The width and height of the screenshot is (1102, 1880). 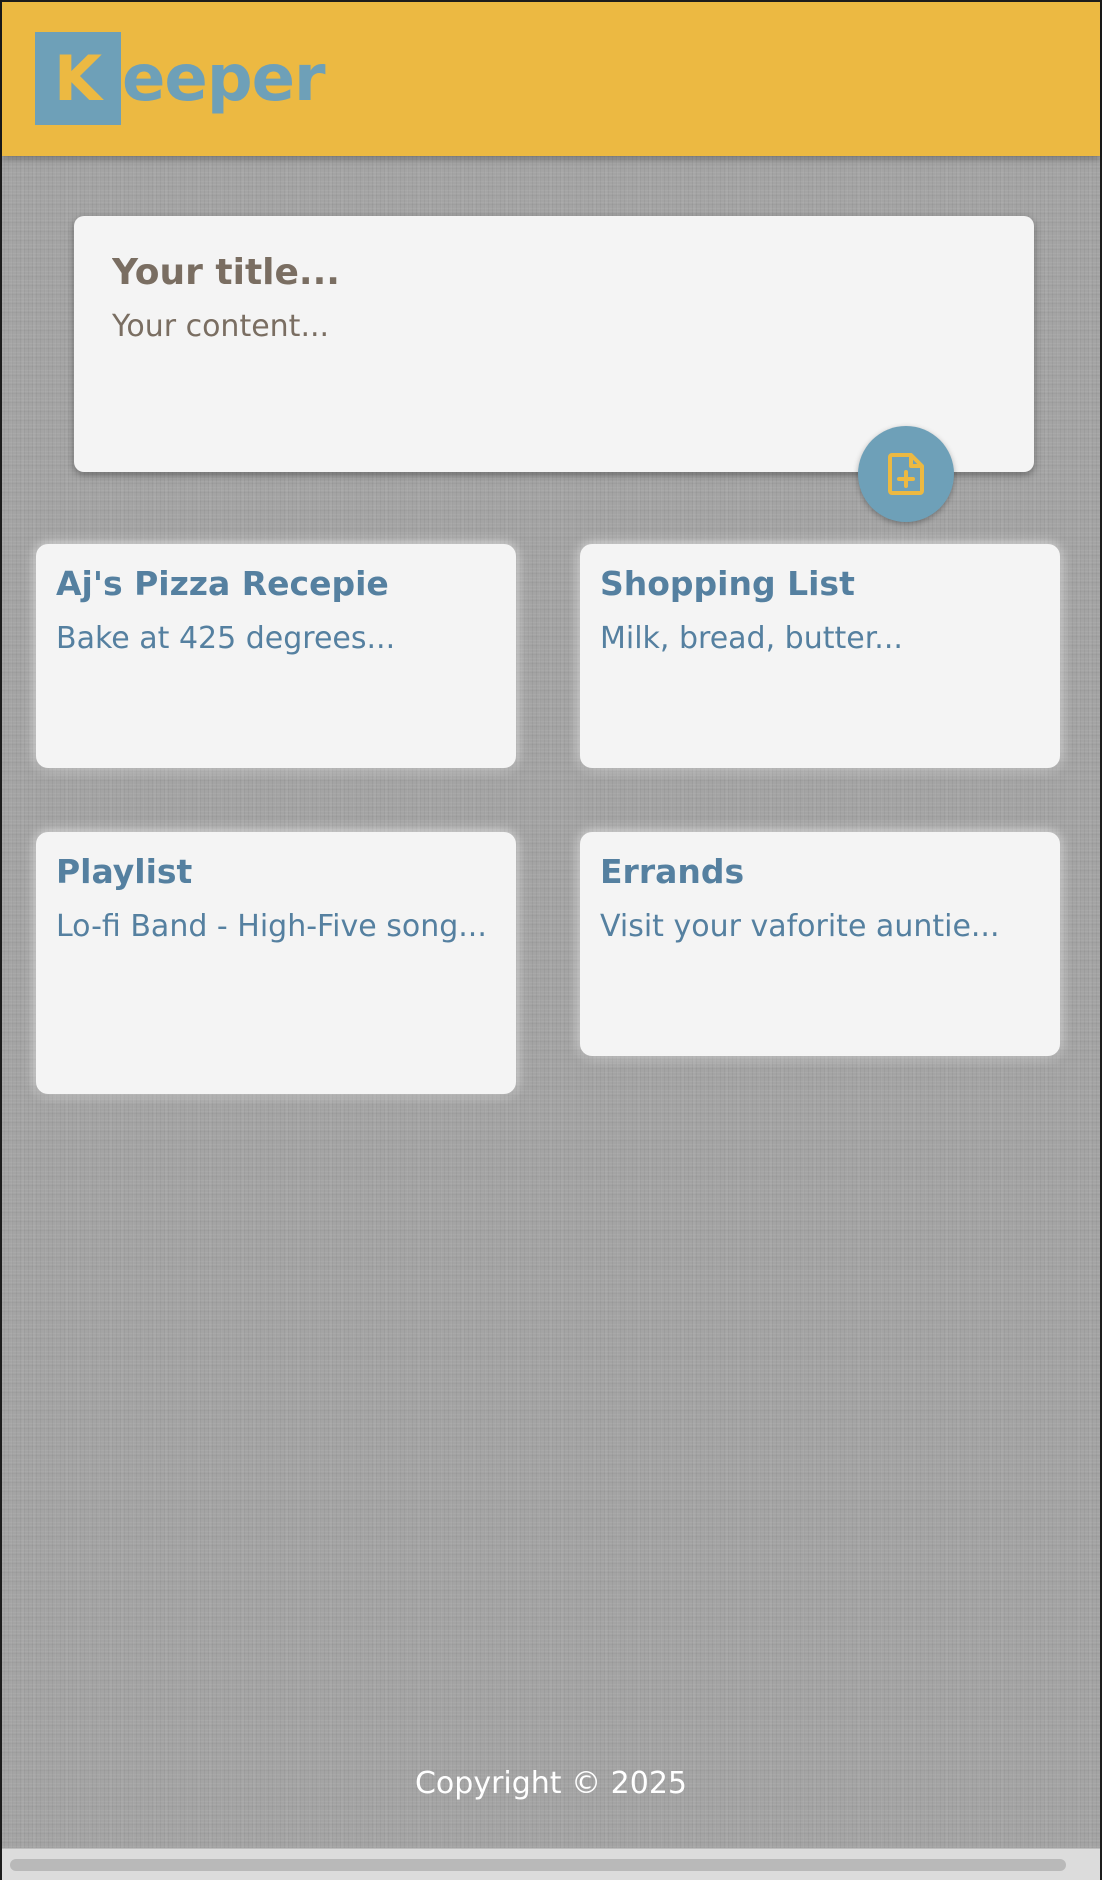 I want to click on page-footer: Copyright © 2025, so click(x=551, y=1784).